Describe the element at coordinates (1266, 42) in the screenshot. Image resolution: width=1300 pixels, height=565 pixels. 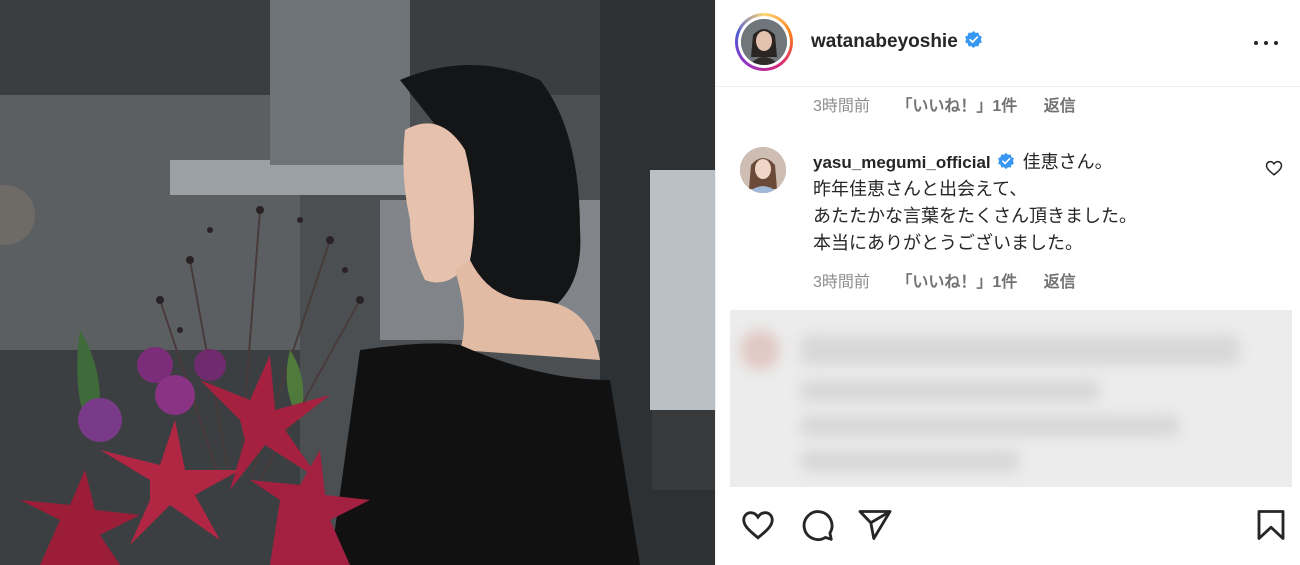
I see `more-options-icon` at that location.